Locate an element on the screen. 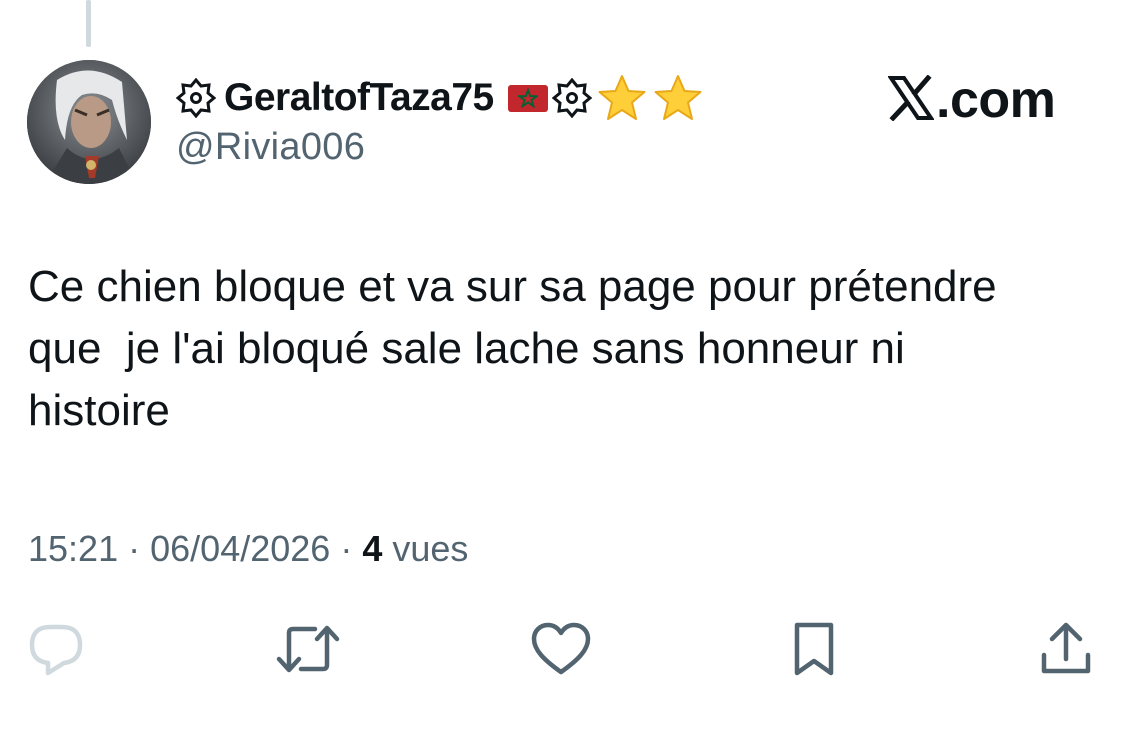 The image size is (1125, 743). tweet-meta: 15:21 · 06/04/2026 · 4 vues is located at coordinates (248, 549).